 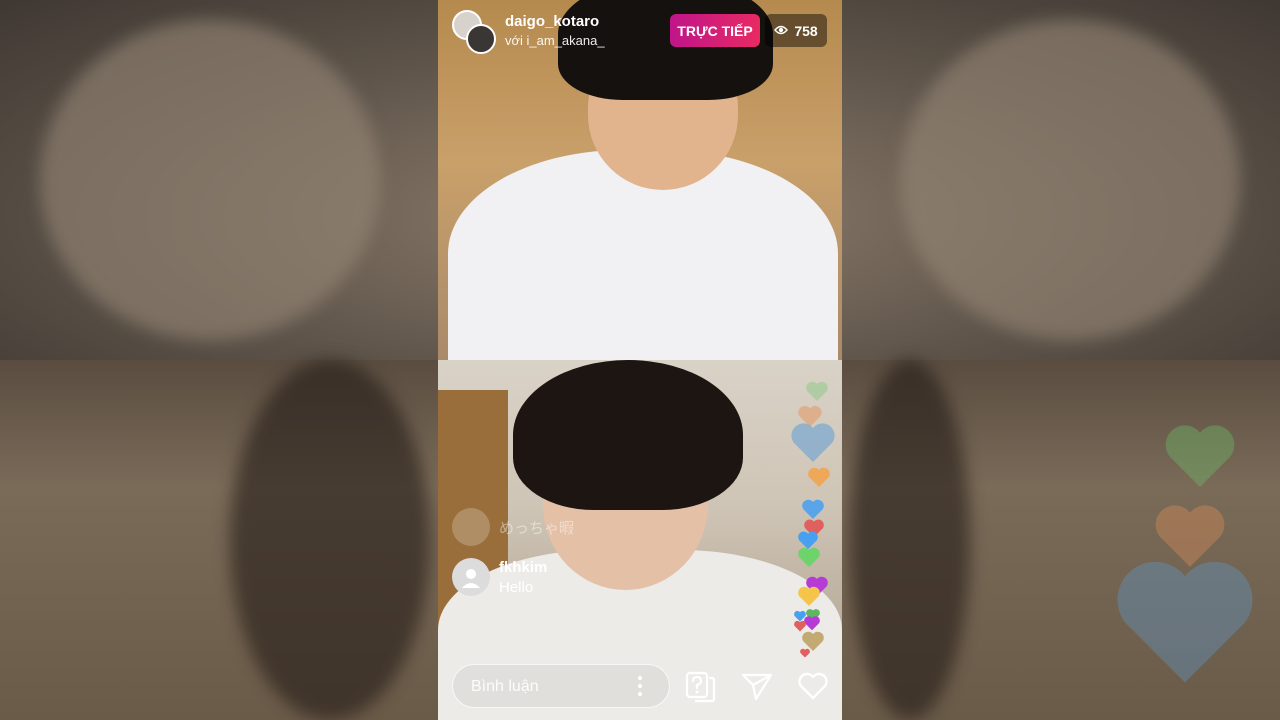 What do you see at coordinates (481, 39) in the screenshot?
I see `guest-avatar` at bounding box center [481, 39].